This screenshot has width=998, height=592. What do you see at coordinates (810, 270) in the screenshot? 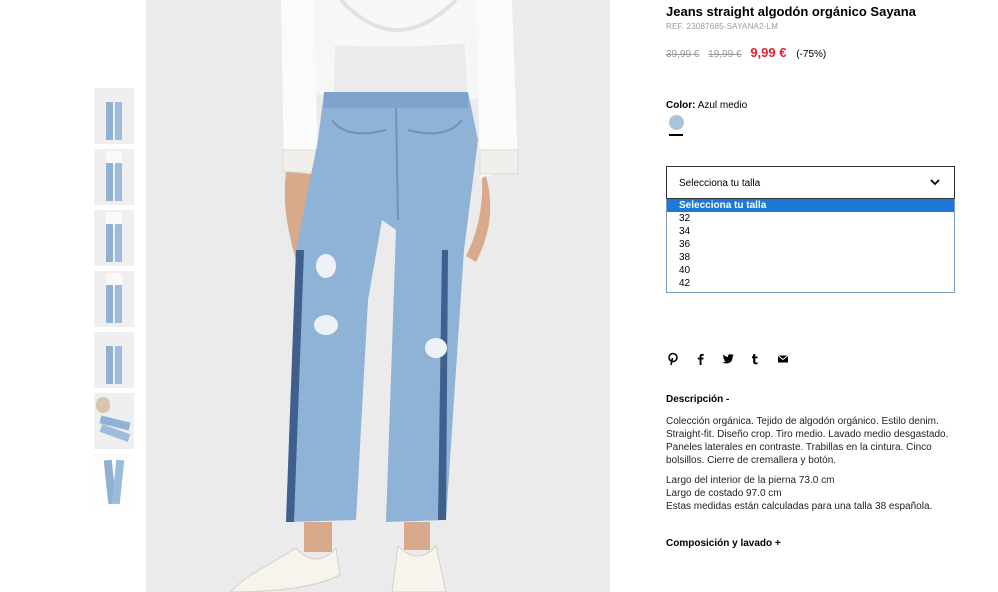
I see `size-option: 40` at bounding box center [810, 270].